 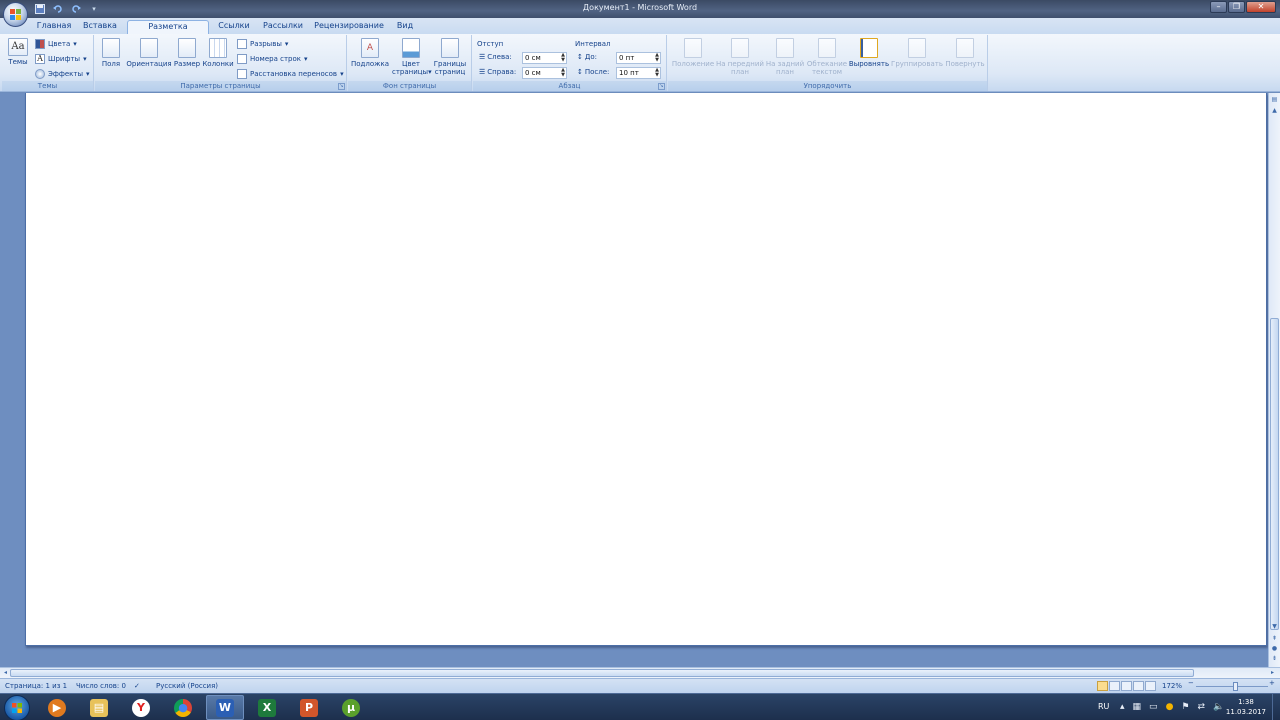 What do you see at coordinates (149, 53) in the screenshot?
I see `orientation-button: Ориентация` at bounding box center [149, 53].